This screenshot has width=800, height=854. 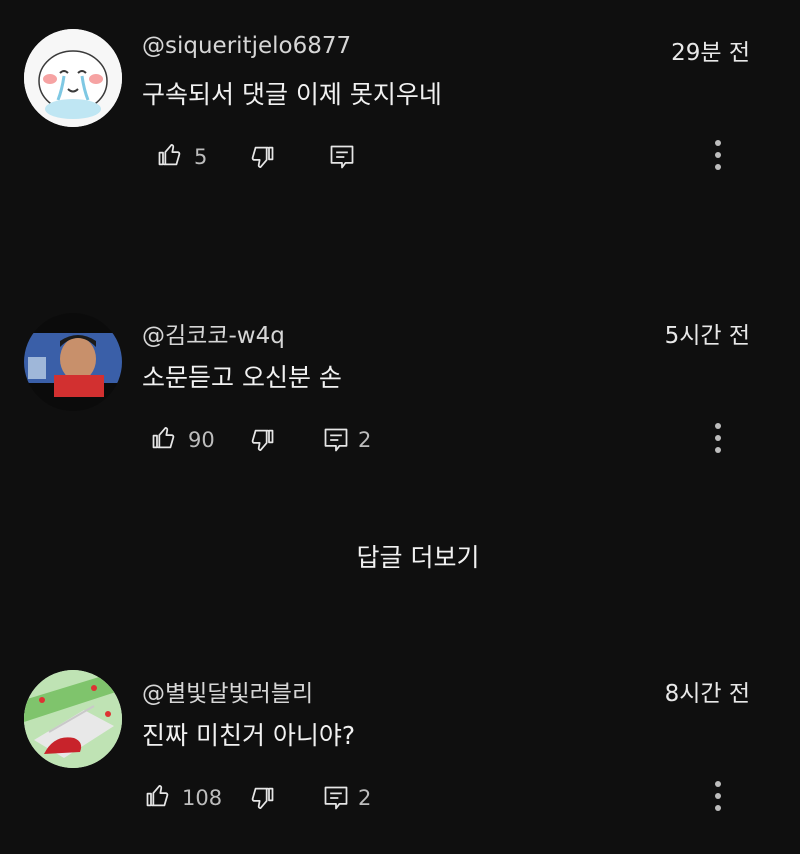 I want to click on comment-actions: 90 2, so click(x=400, y=440).